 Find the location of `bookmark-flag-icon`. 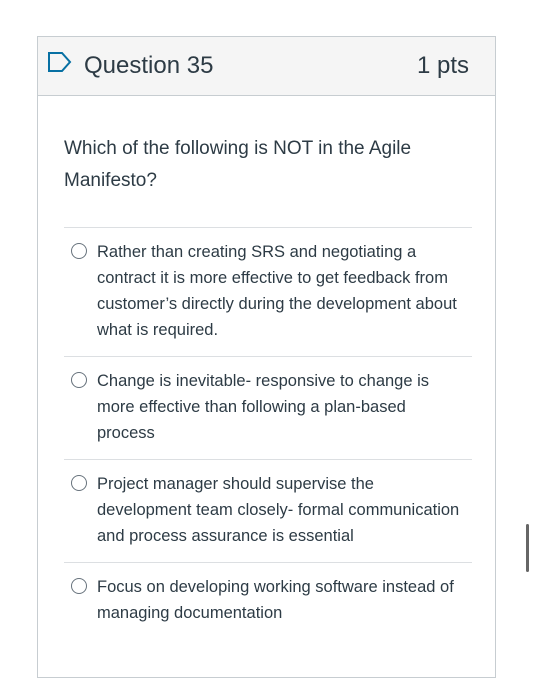

bookmark-flag-icon is located at coordinates (60, 62).